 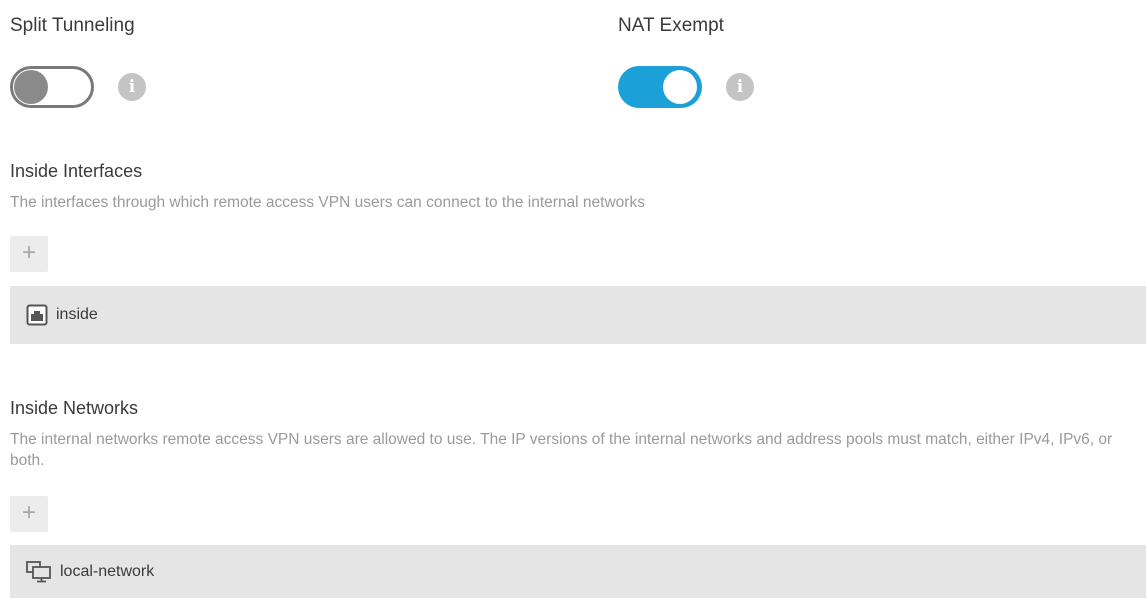 What do you see at coordinates (29, 254) in the screenshot?
I see `add-interface-button: +` at bounding box center [29, 254].